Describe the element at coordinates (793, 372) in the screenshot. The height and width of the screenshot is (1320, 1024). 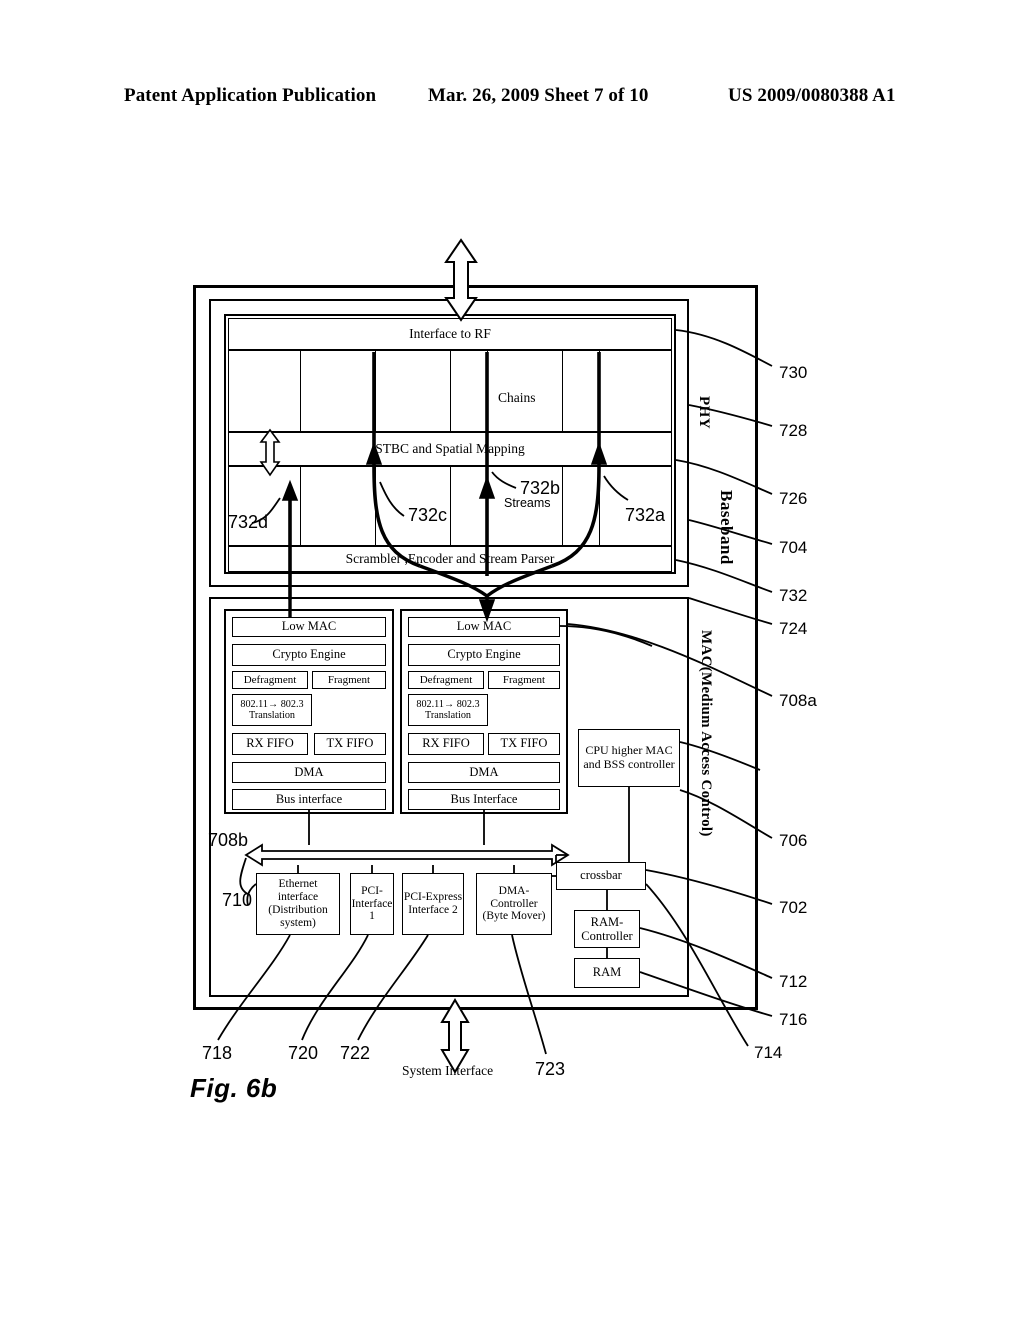
I see `ref-730: 730` at that location.